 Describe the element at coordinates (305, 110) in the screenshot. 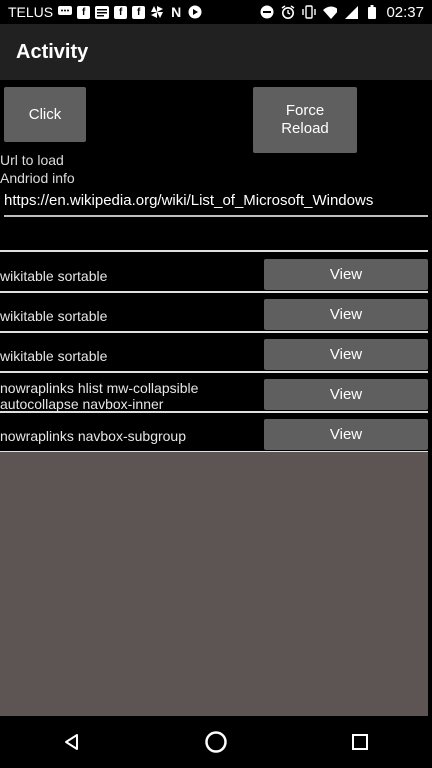

I see `force-reload-label-line1: Force` at that location.